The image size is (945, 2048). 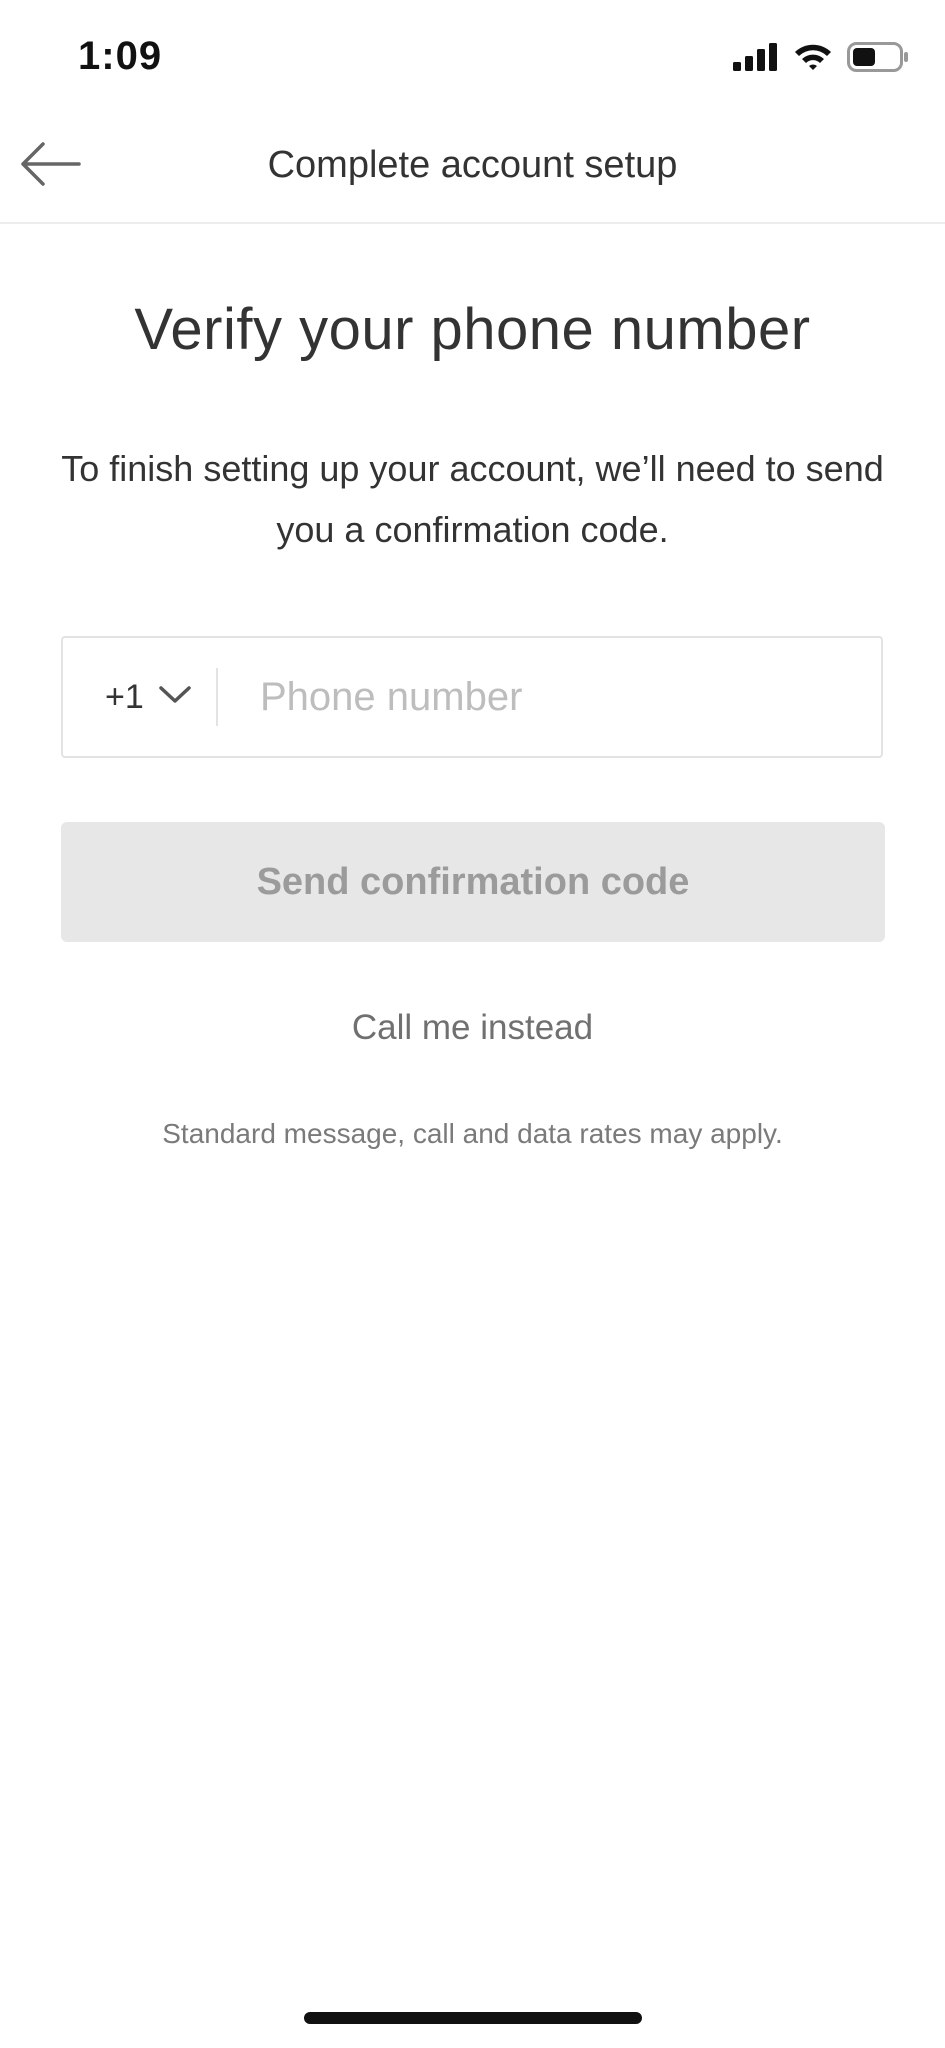 I want to click on chevron-down-icon, so click(x=175, y=697).